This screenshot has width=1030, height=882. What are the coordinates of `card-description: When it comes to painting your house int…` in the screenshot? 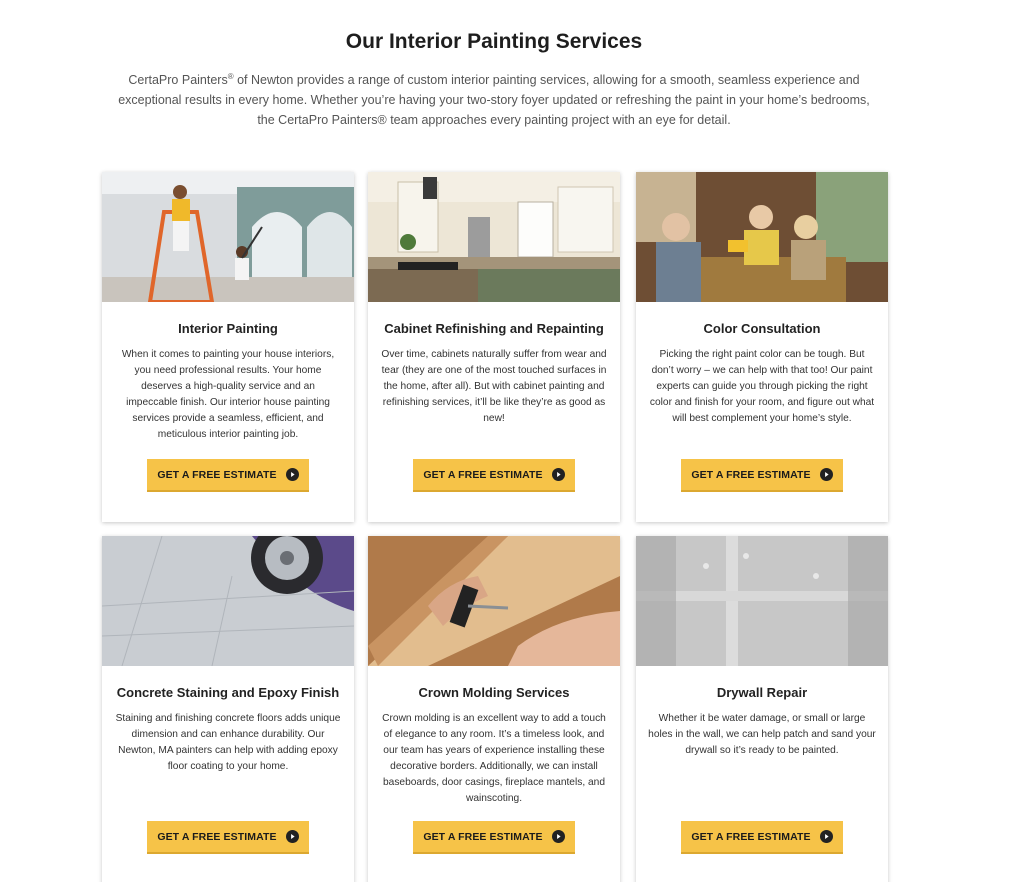 It's located at (228, 394).